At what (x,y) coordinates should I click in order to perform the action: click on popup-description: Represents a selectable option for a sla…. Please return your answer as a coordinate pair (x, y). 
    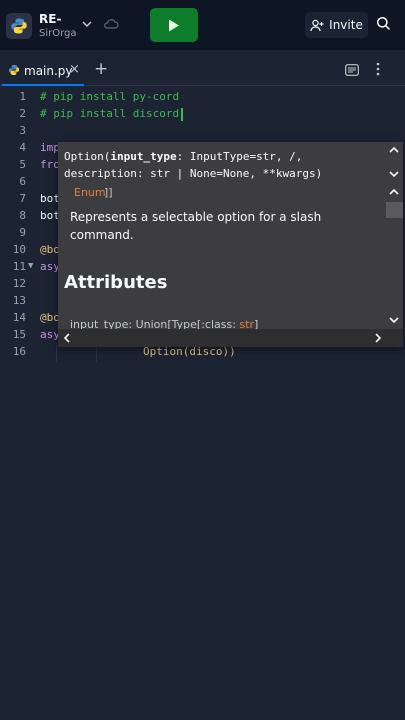
    Looking at the image, I should click on (196, 226).